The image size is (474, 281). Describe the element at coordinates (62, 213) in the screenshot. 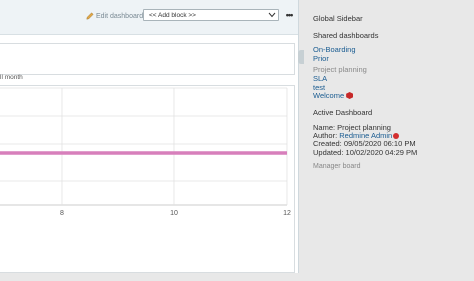

I see `x-tick-label: 8` at that location.